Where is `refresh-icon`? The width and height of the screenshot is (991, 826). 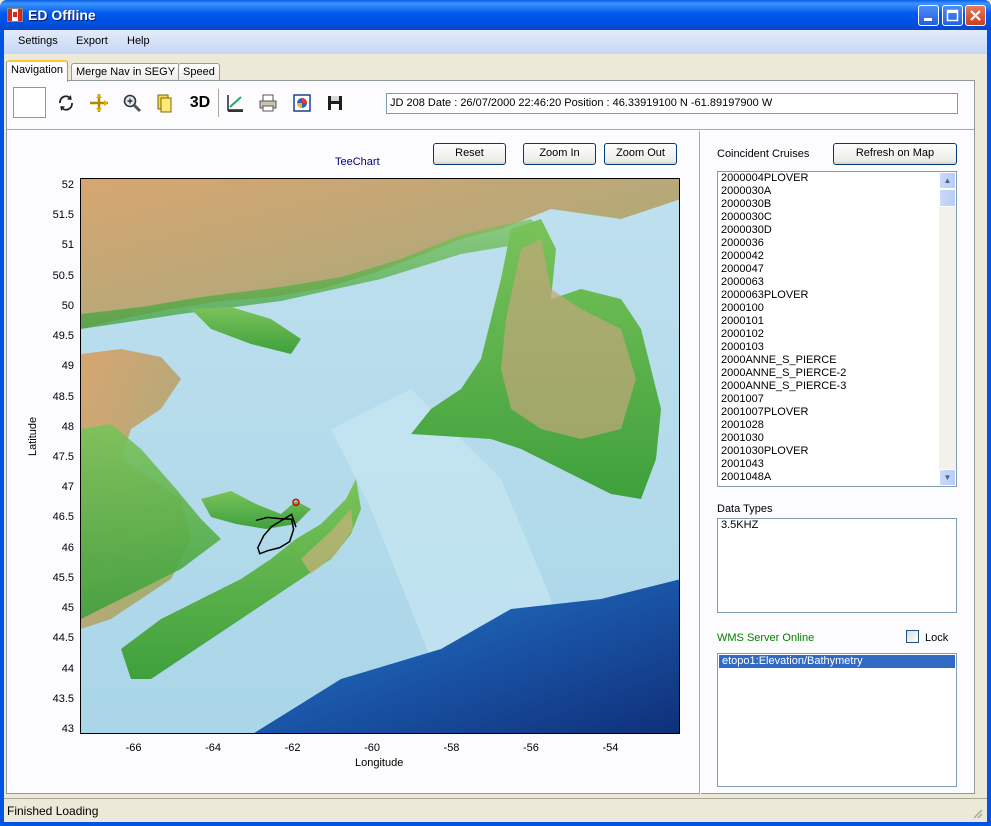 refresh-icon is located at coordinates (66, 103).